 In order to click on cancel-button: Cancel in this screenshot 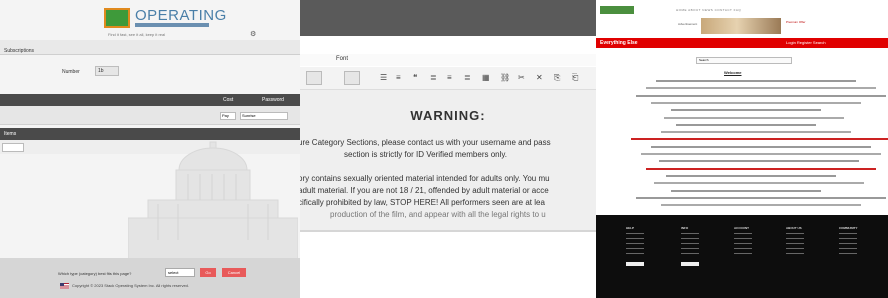, I will do `click(234, 272)`.